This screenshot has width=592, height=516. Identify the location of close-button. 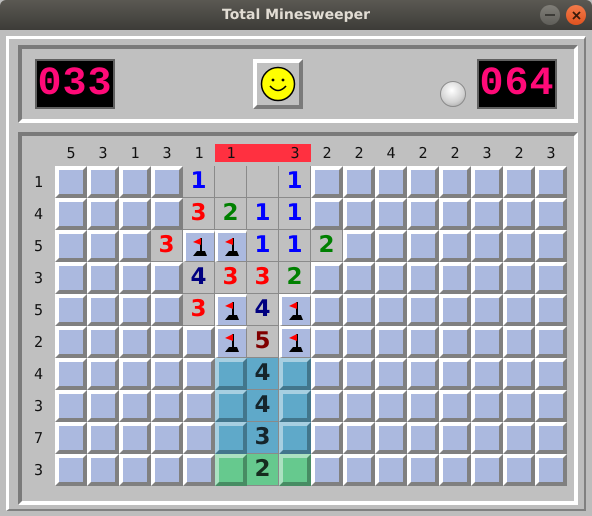
(576, 15).